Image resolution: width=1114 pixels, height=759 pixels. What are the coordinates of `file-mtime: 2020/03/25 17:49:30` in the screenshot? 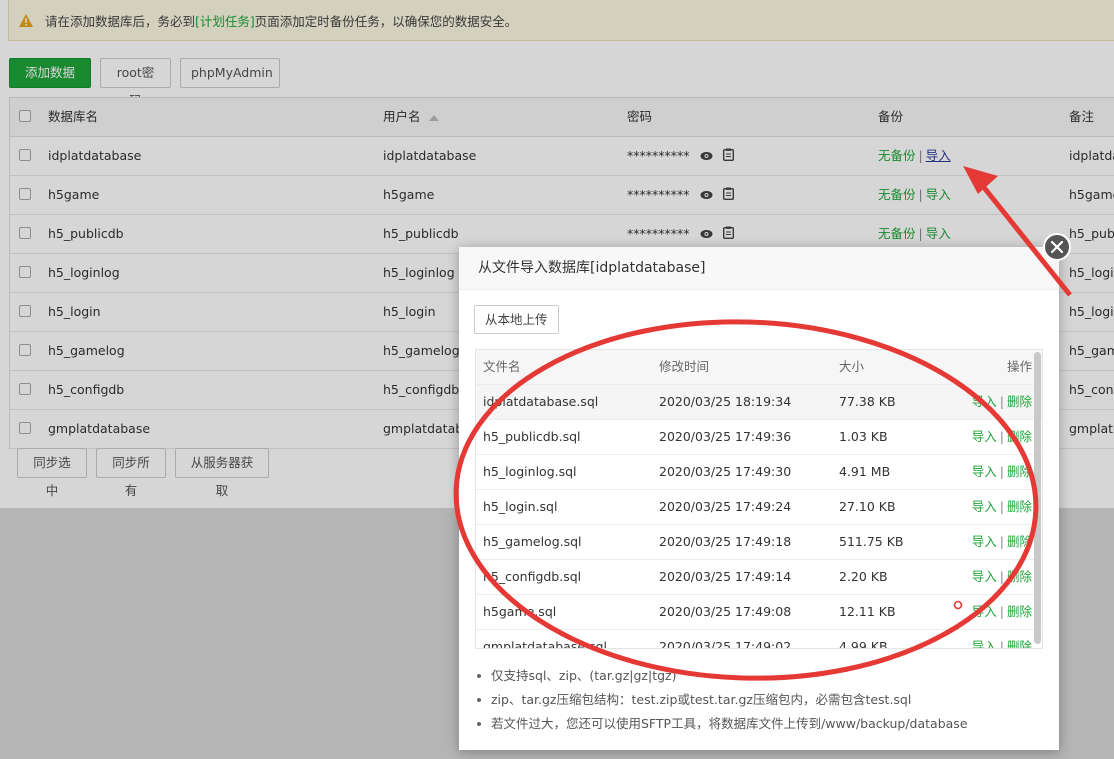 It's located at (725, 471).